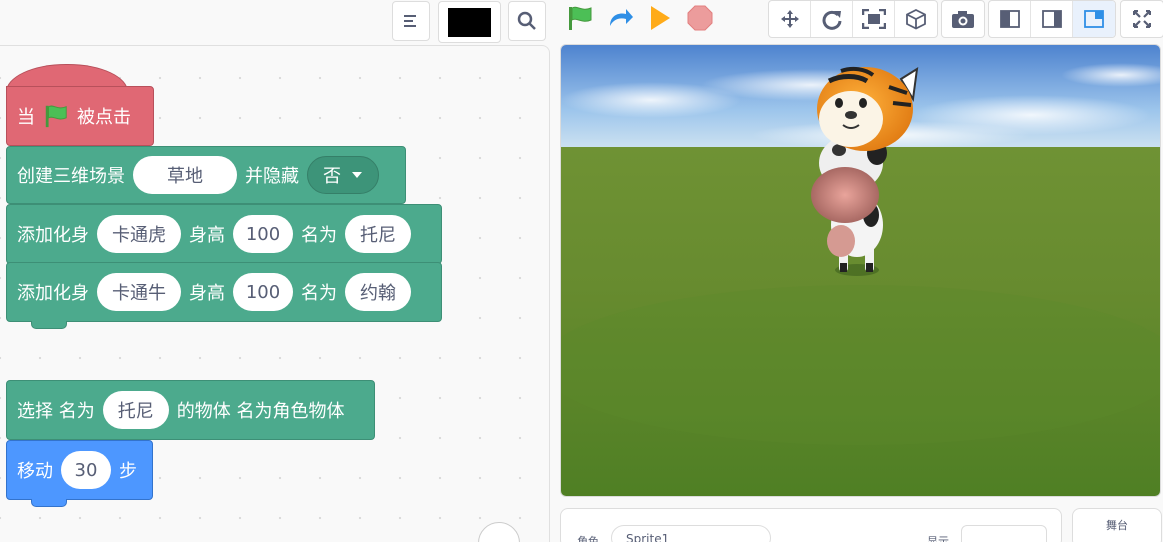 This screenshot has height=542, width=1163. What do you see at coordinates (874, 19) in the screenshot?
I see `fit-screen-icon` at bounding box center [874, 19].